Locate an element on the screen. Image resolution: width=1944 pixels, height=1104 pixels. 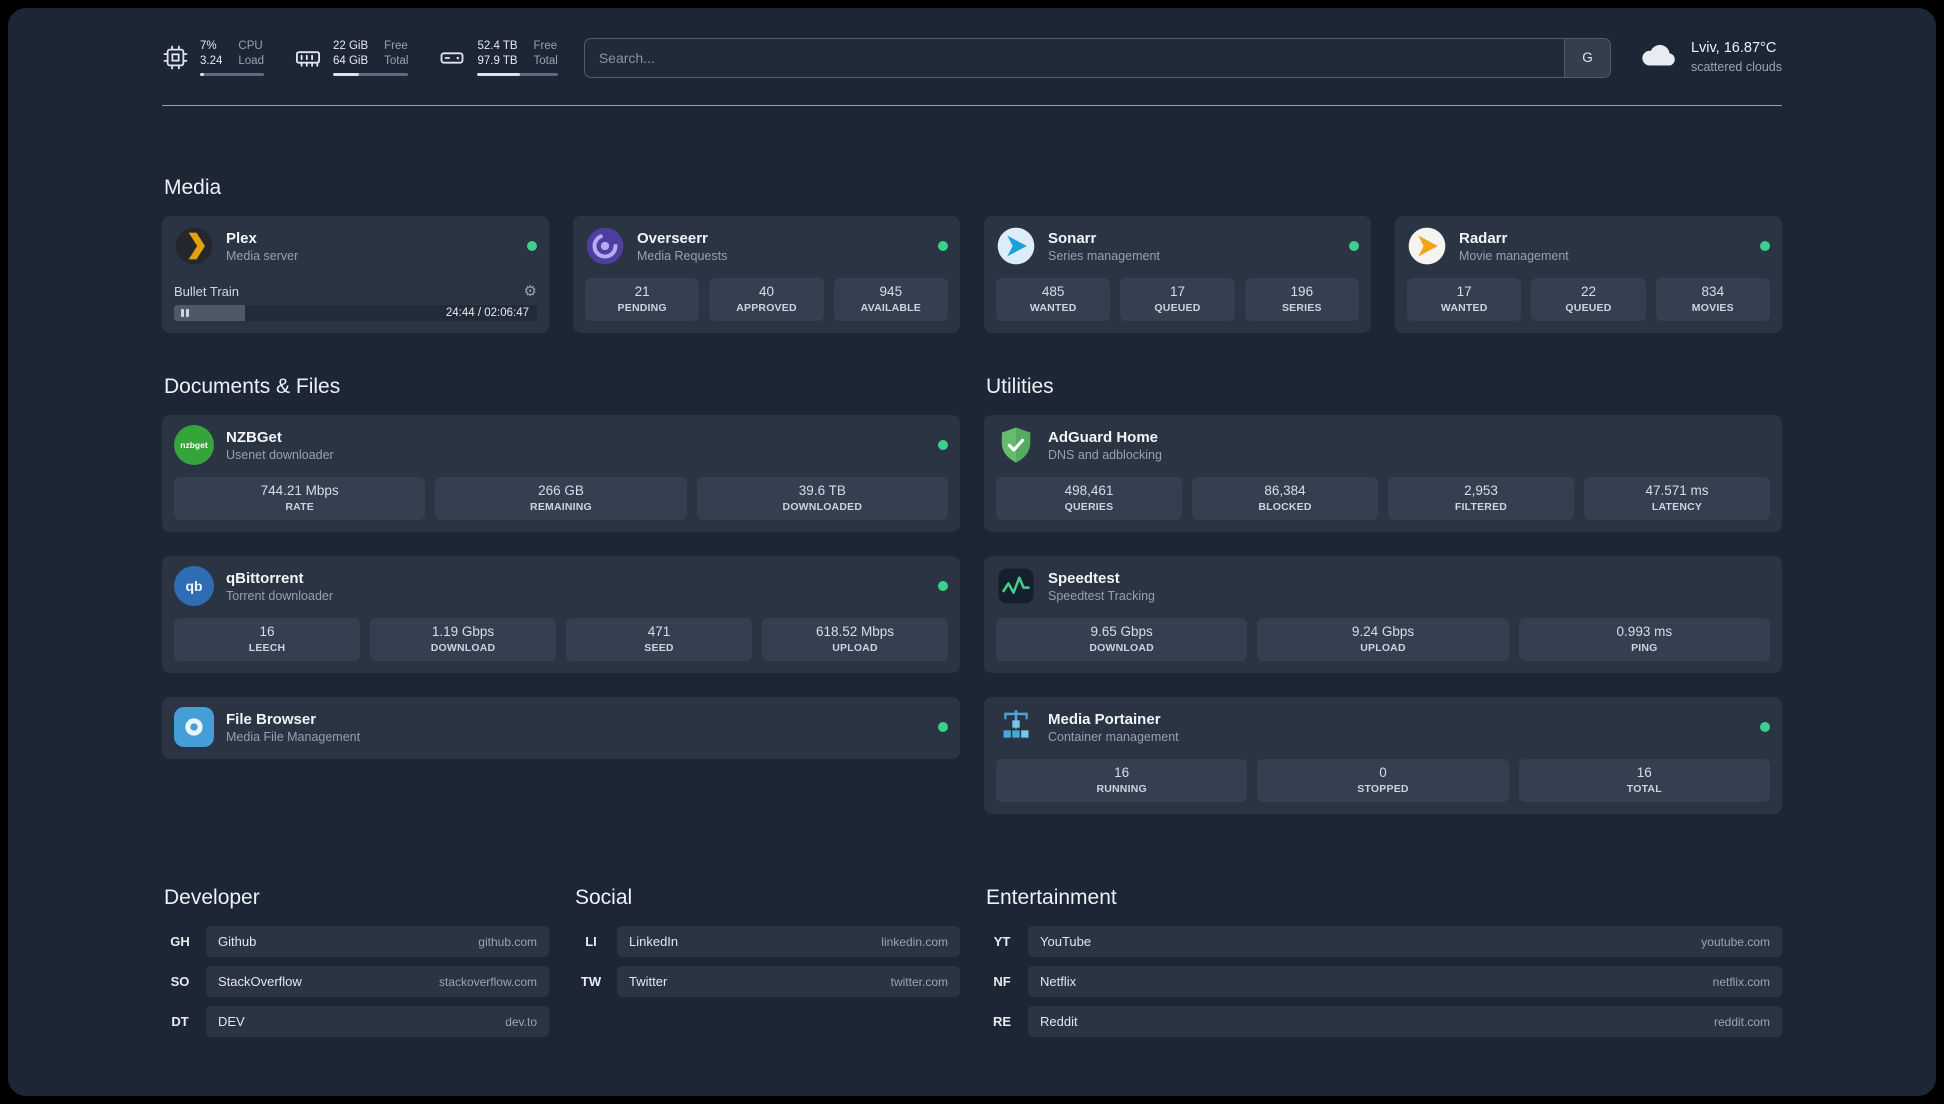
memory-free-value: 22 GiB is located at coordinates (350, 46).